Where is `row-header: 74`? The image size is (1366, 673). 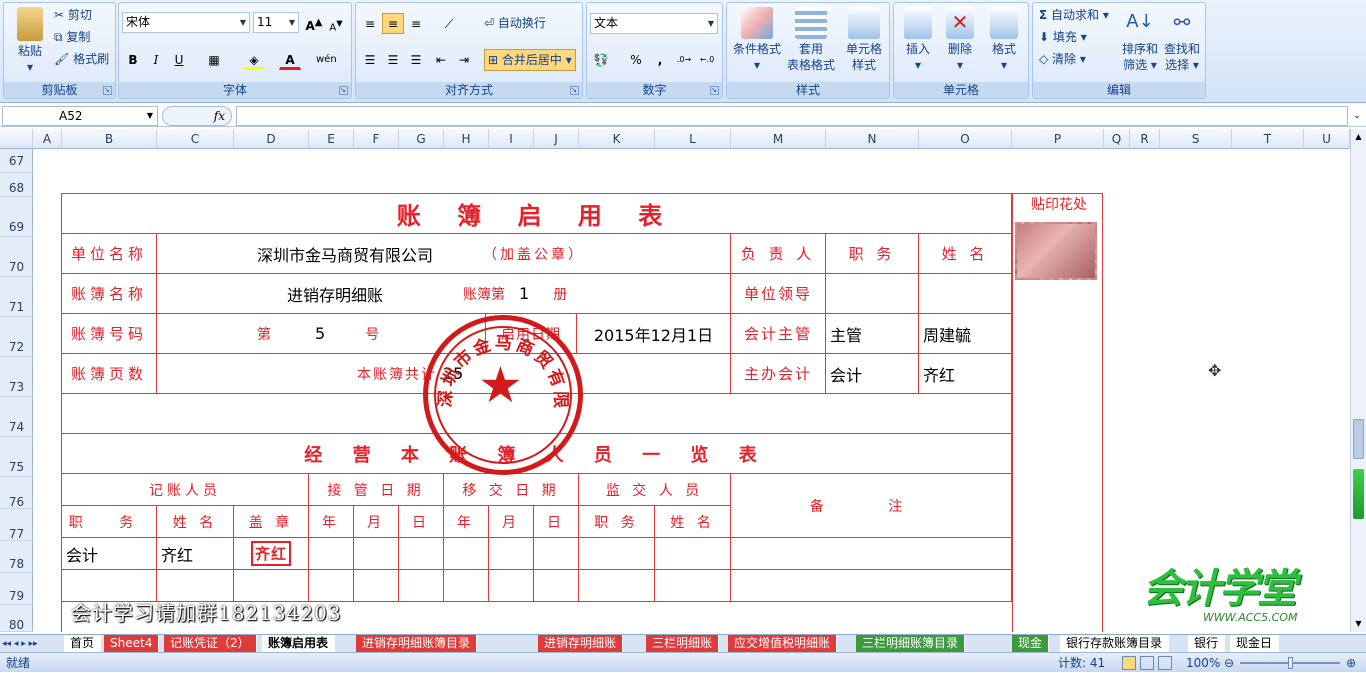 row-header: 74 is located at coordinates (16, 417).